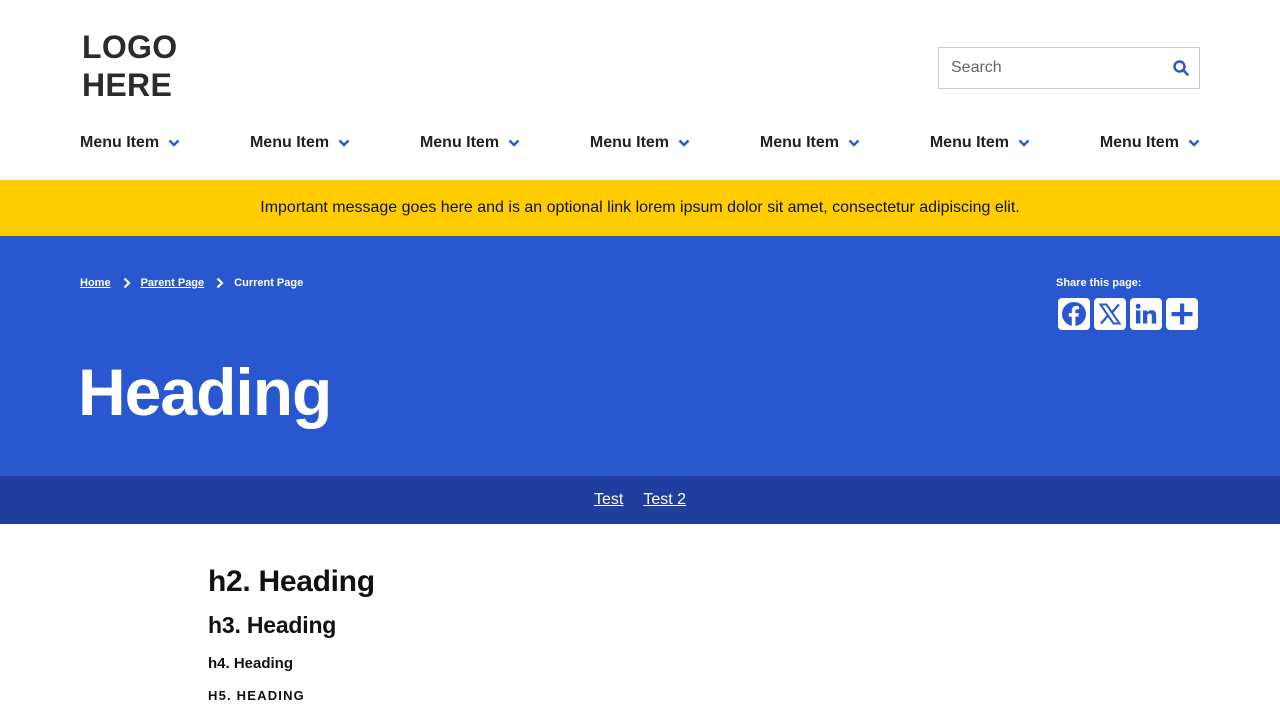 The width and height of the screenshot is (1280, 720). Describe the element at coordinates (272, 625) in the screenshot. I see `heading-h3: h3. Heading` at that location.